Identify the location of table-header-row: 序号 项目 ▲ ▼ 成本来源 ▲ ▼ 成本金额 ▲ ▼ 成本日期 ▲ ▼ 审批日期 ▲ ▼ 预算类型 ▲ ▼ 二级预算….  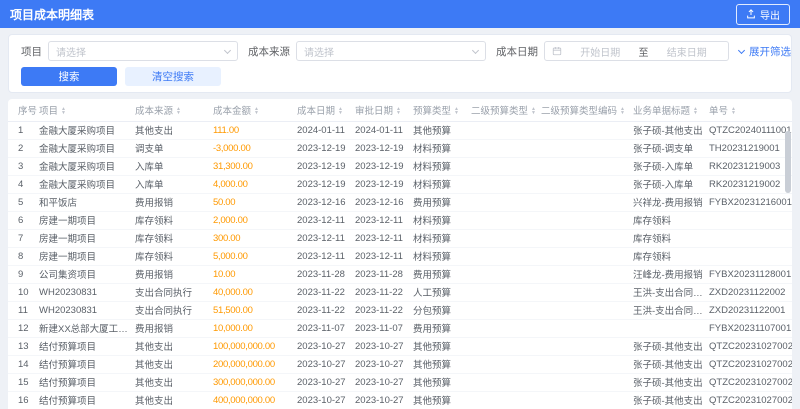
(400, 110).